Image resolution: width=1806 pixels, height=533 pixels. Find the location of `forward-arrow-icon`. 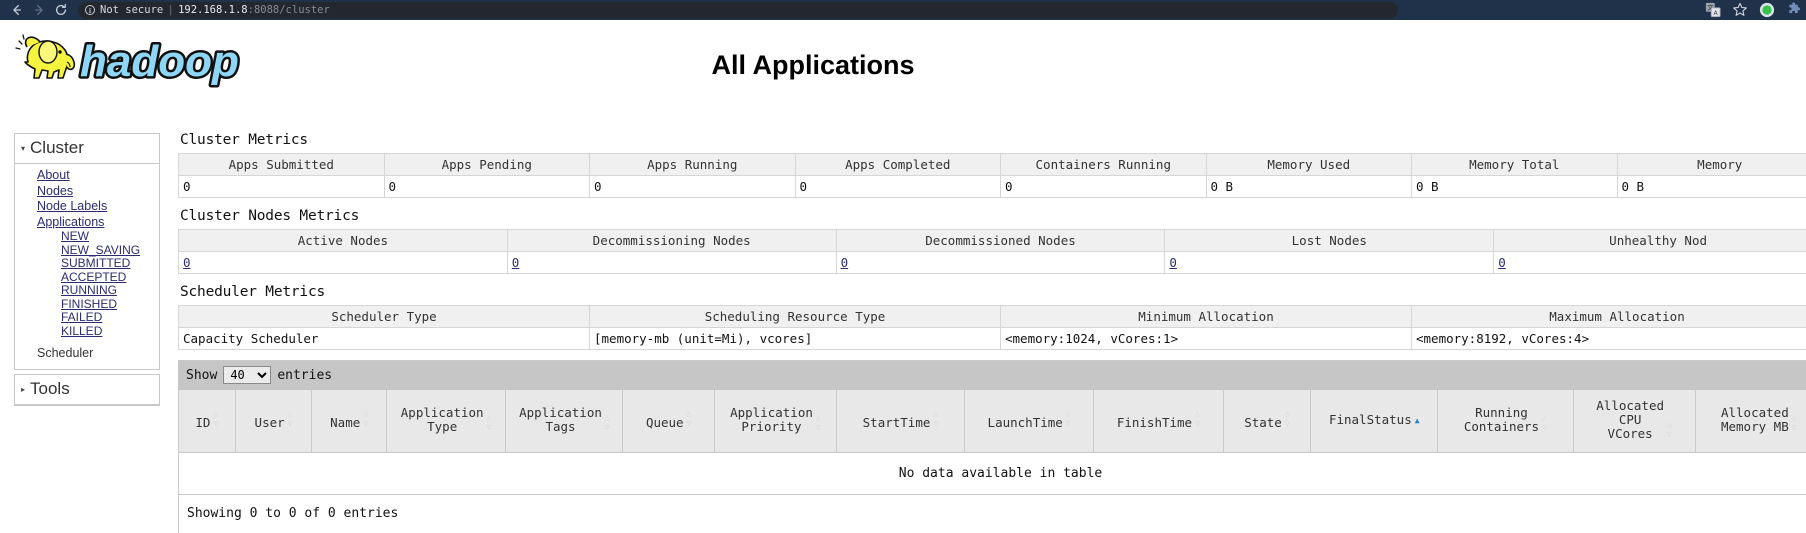

forward-arrow-icon is located at coordinates (39, 10).